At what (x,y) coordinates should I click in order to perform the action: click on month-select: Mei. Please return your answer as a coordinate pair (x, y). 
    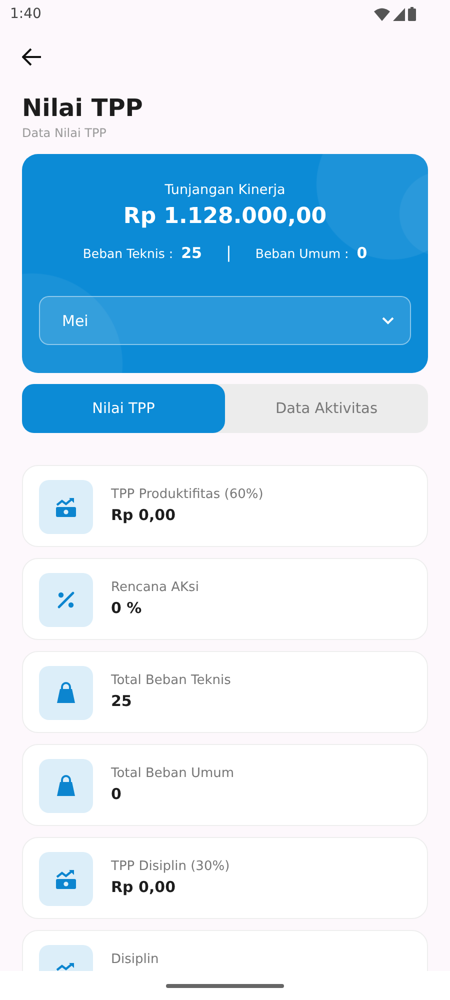
    Looking at the image, I should click on (225, 320).